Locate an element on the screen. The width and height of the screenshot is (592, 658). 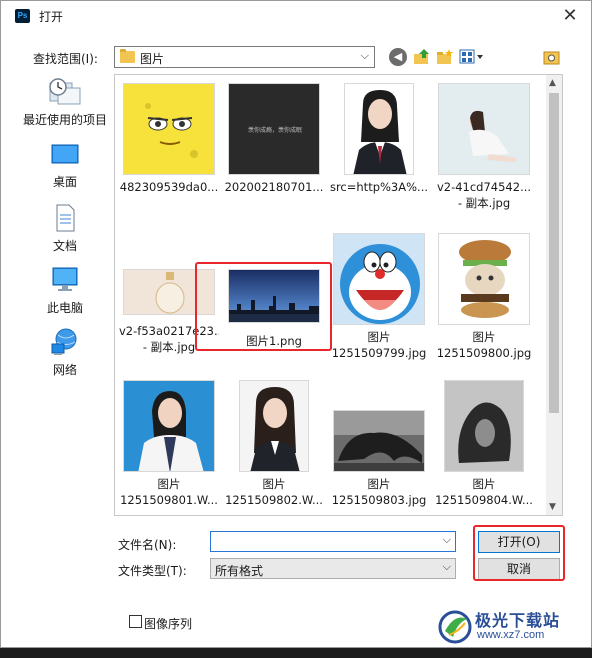
place-network: 网络 is located at coordinates (65, 352).